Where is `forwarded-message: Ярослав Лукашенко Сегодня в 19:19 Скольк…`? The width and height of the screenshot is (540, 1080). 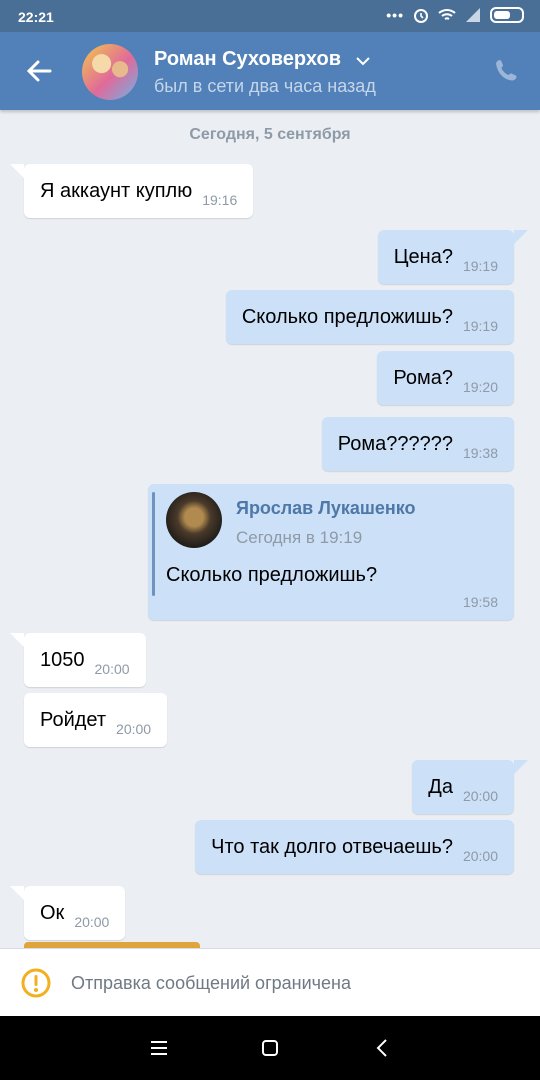
forwarded-message: Ярослав Лукашенко Сегодня в 19:19 Скольк… is located at coordinates (331, 552).